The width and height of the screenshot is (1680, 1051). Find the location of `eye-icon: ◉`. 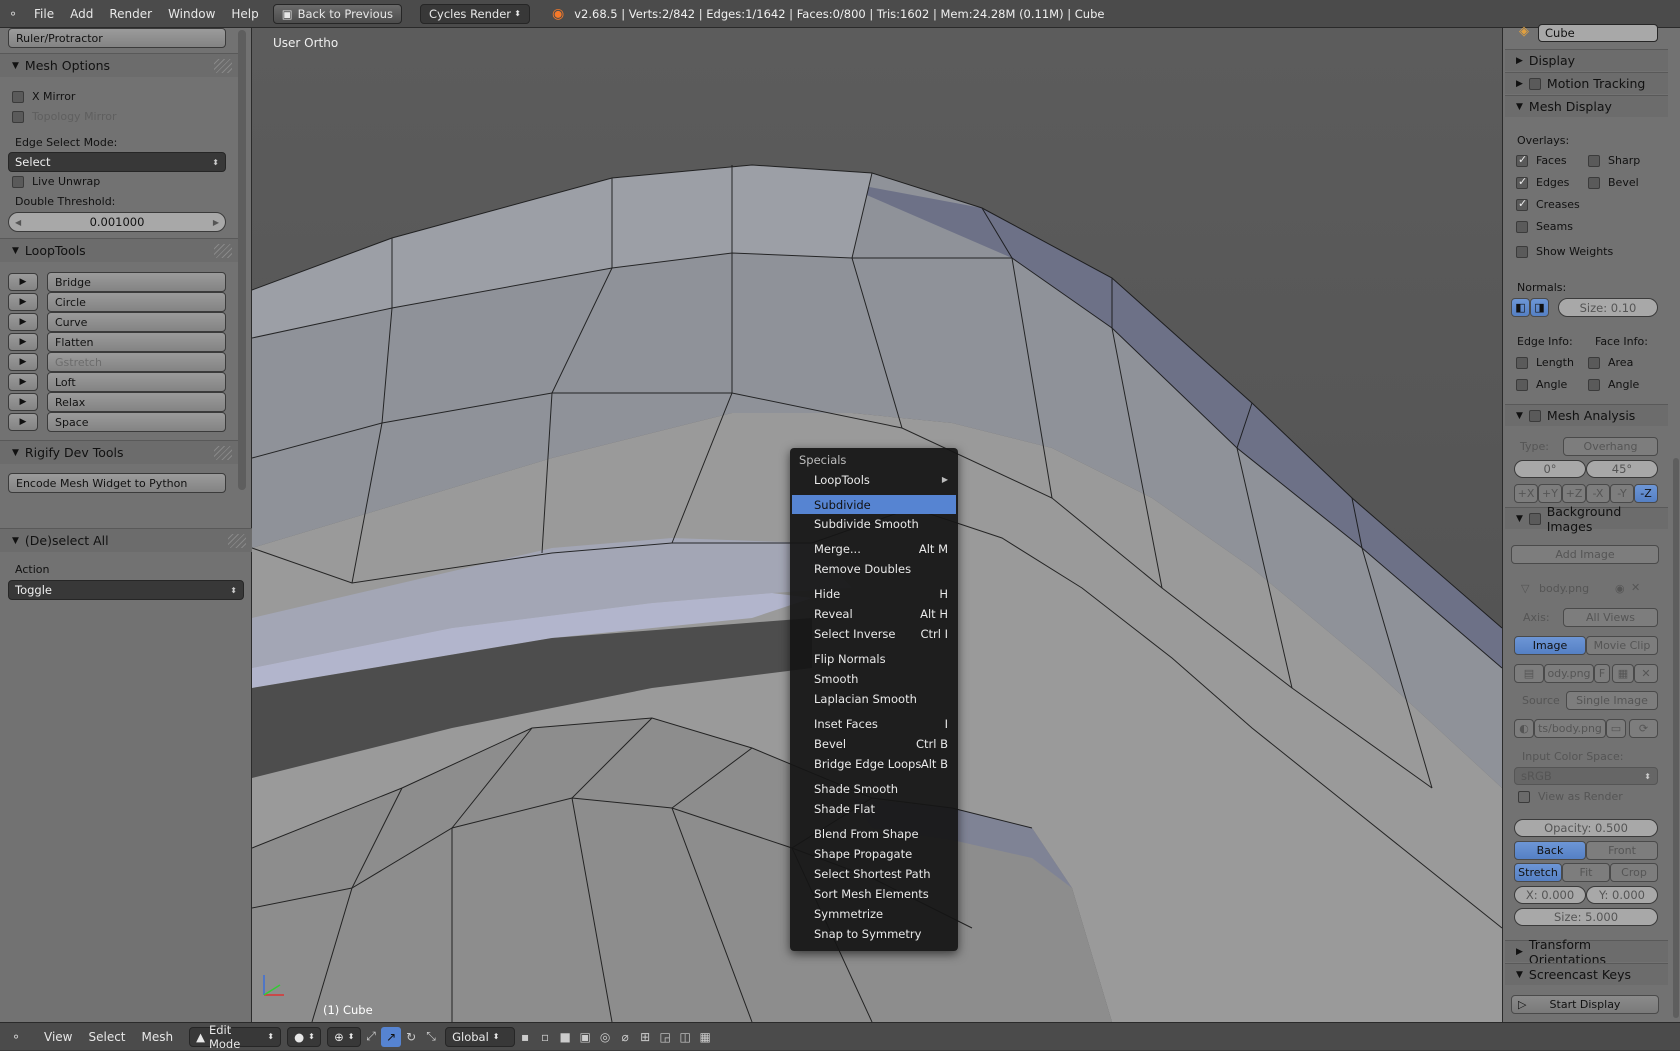

eye-icon: ◉ is located at coordinates (1620, 588).